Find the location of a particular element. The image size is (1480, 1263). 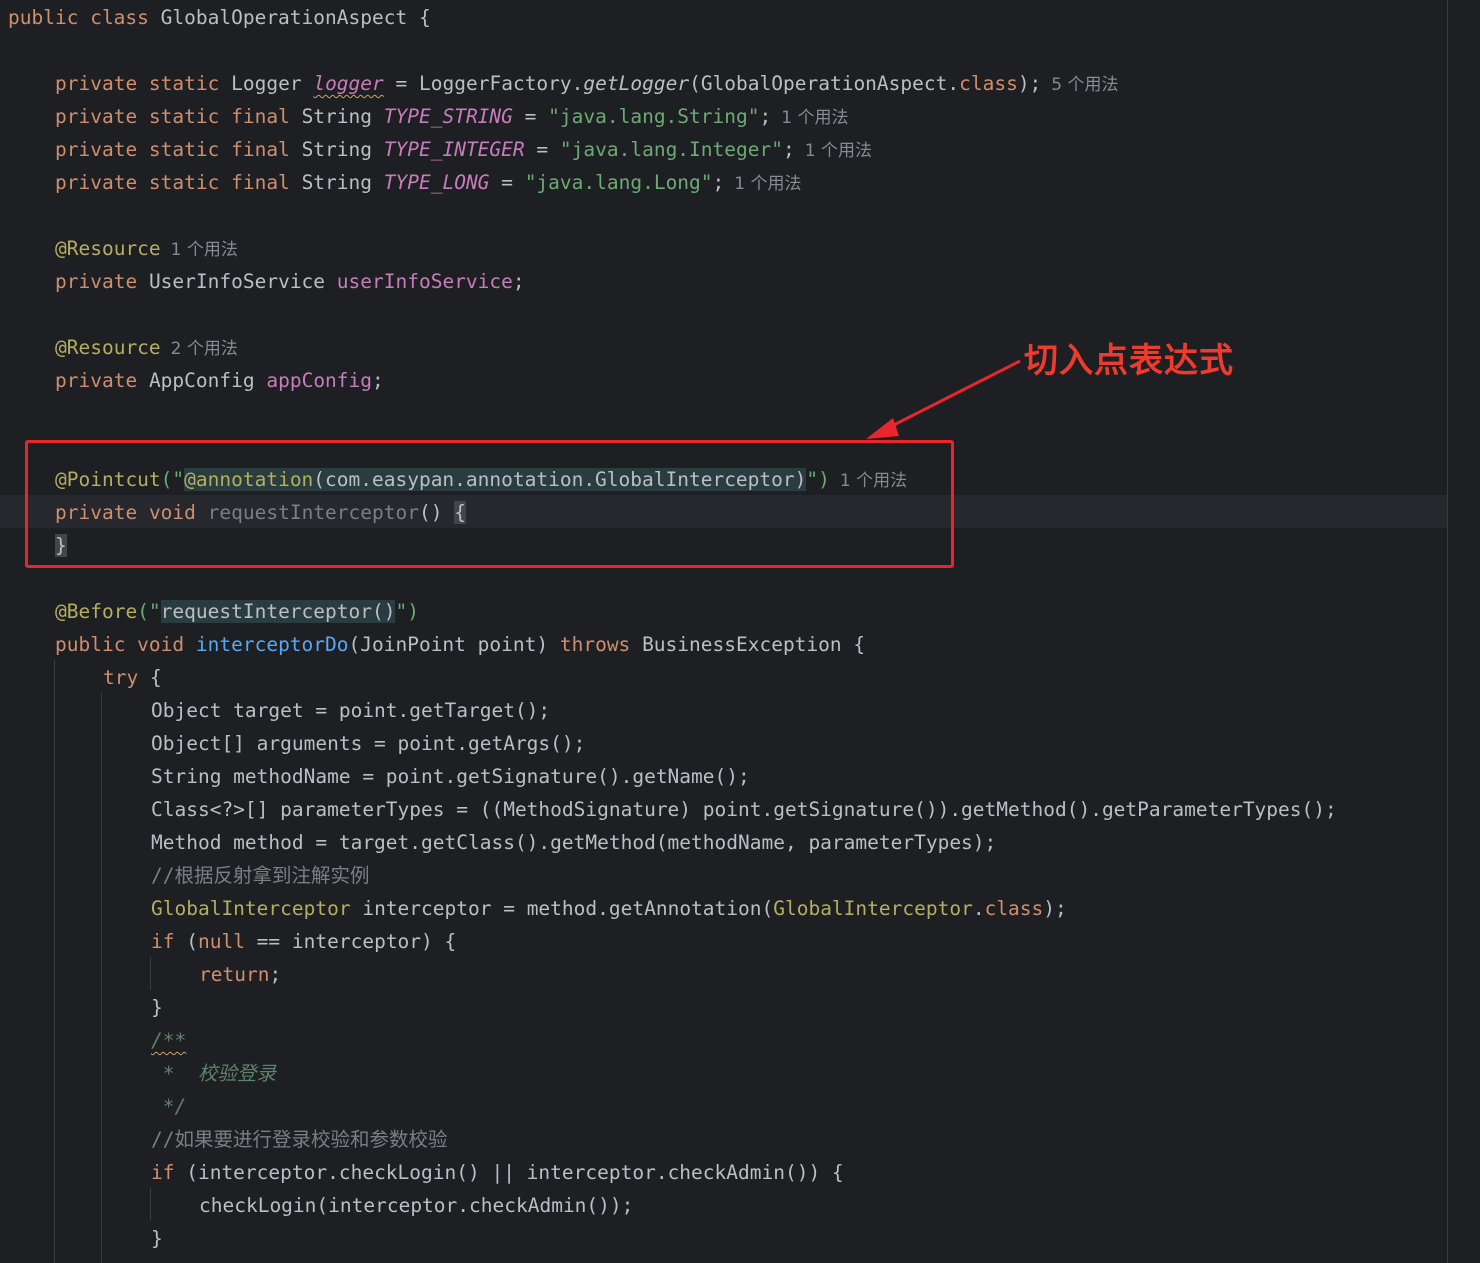

arrow-icon is located at coordinates (943, 399).